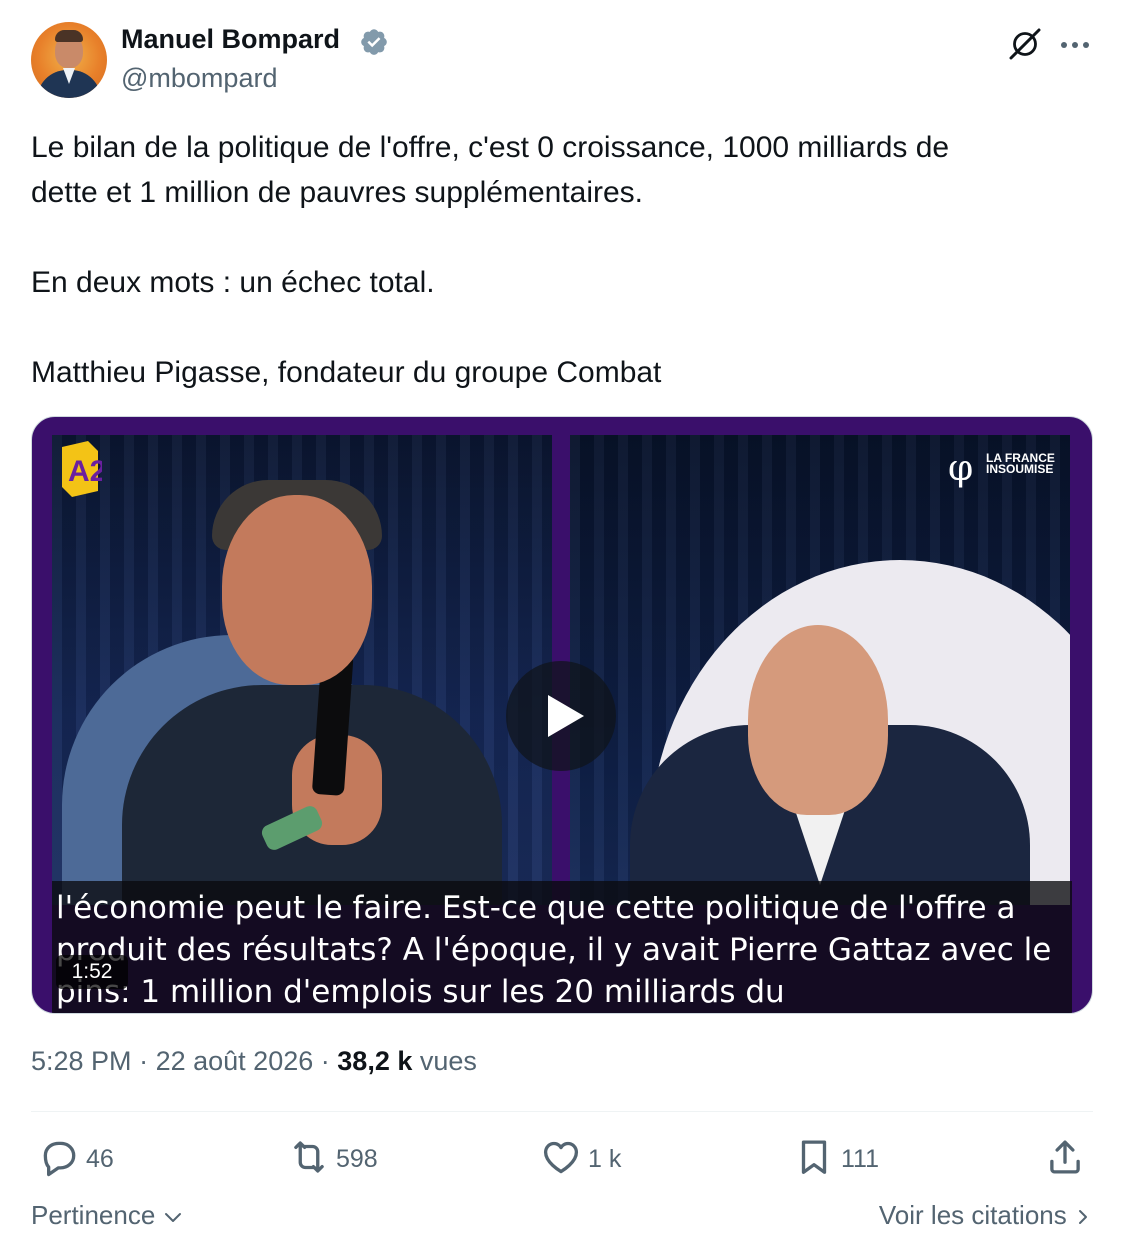 This screenshot has width=1123, height=1256. I want to click on view-quotes-label: Voir les citations, so click(972, 1215).